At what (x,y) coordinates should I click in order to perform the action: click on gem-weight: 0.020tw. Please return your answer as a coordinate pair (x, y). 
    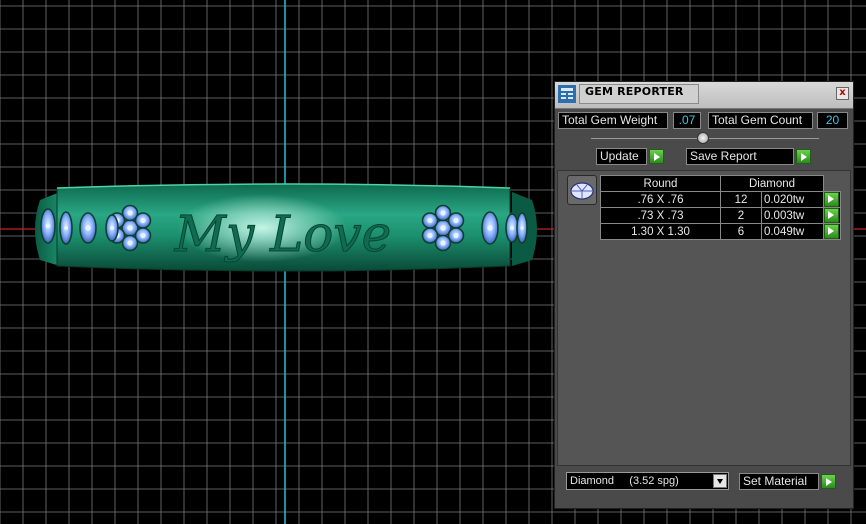
    Looking at the image, I should click on (792, 199).